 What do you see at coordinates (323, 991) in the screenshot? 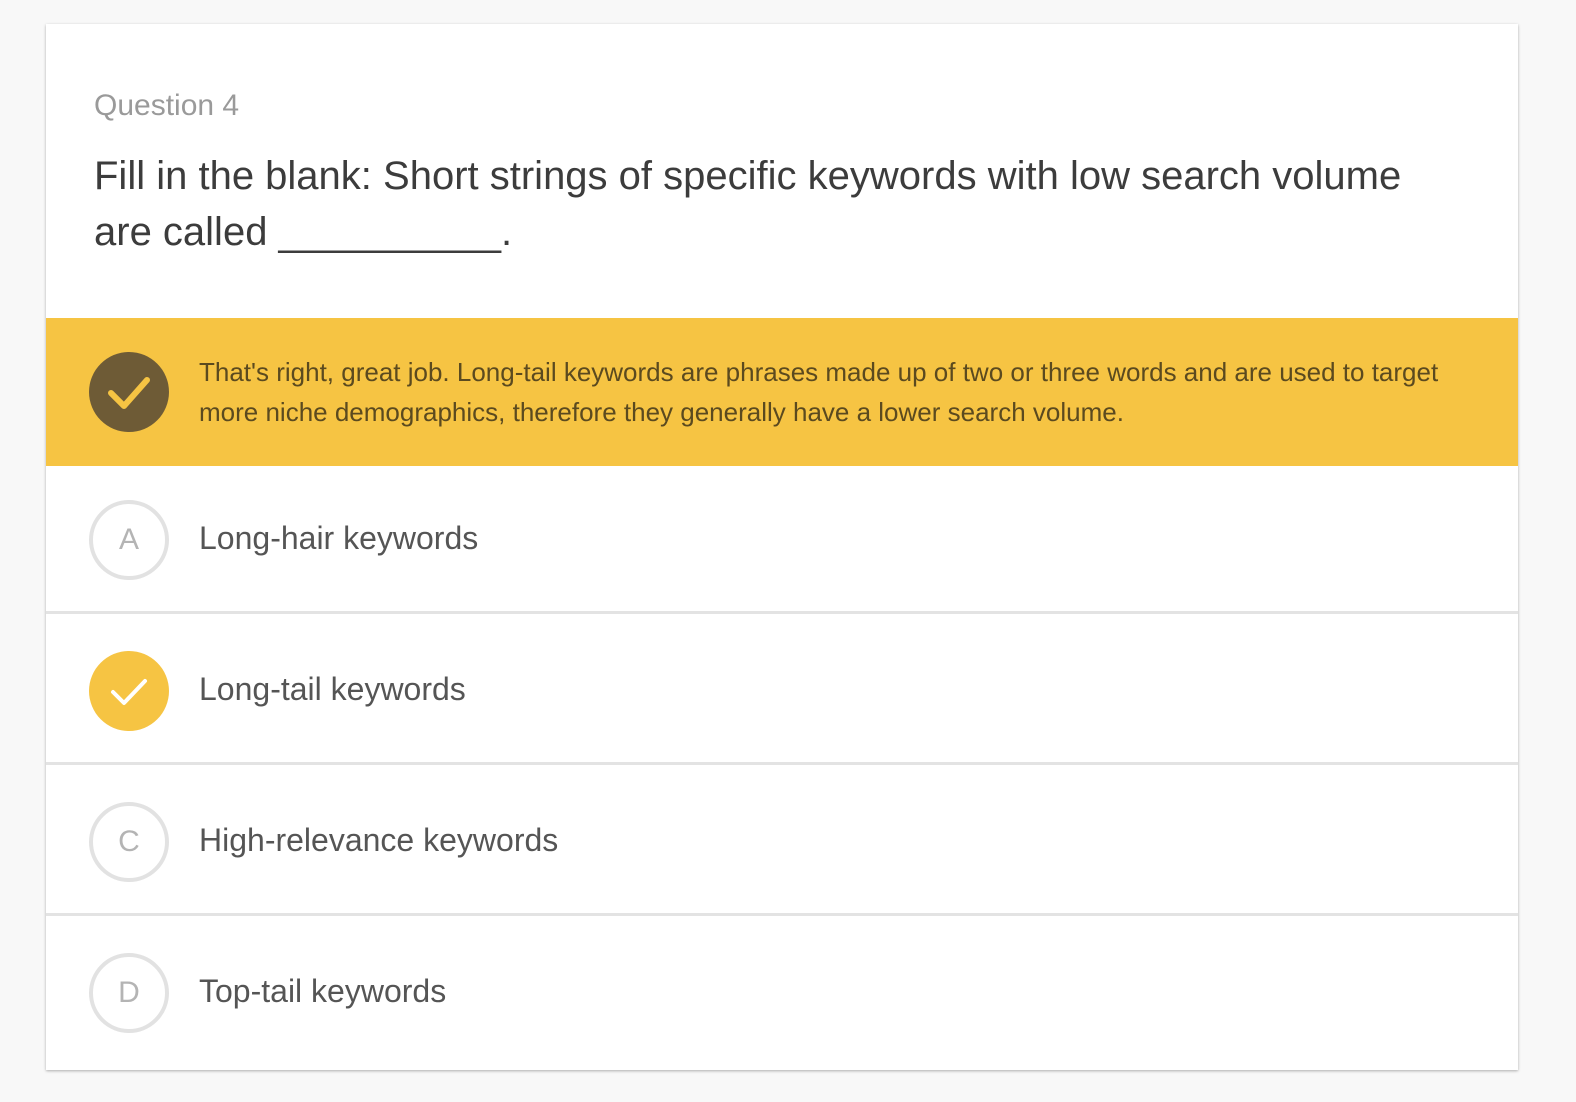
I see `option-label-d: Top-tail keywords` at bounding box center [323, 991].